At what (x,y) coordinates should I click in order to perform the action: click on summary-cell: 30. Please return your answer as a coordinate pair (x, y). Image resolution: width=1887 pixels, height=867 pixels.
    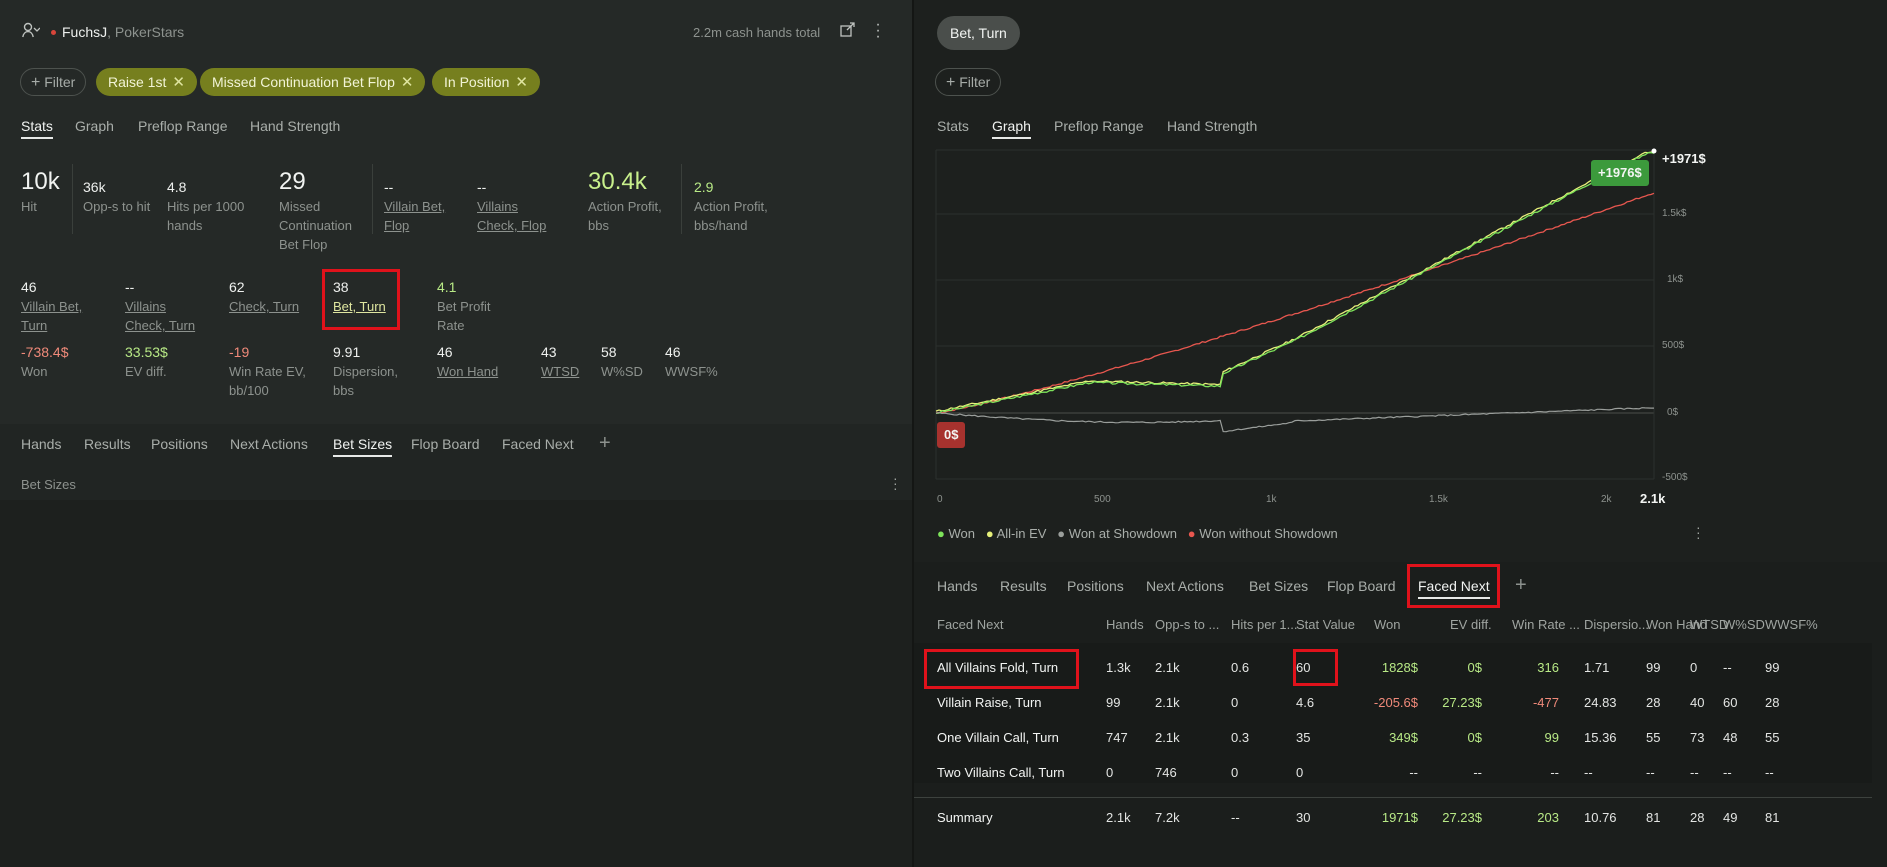
    Looking at the image, I should click on (1303, 817).